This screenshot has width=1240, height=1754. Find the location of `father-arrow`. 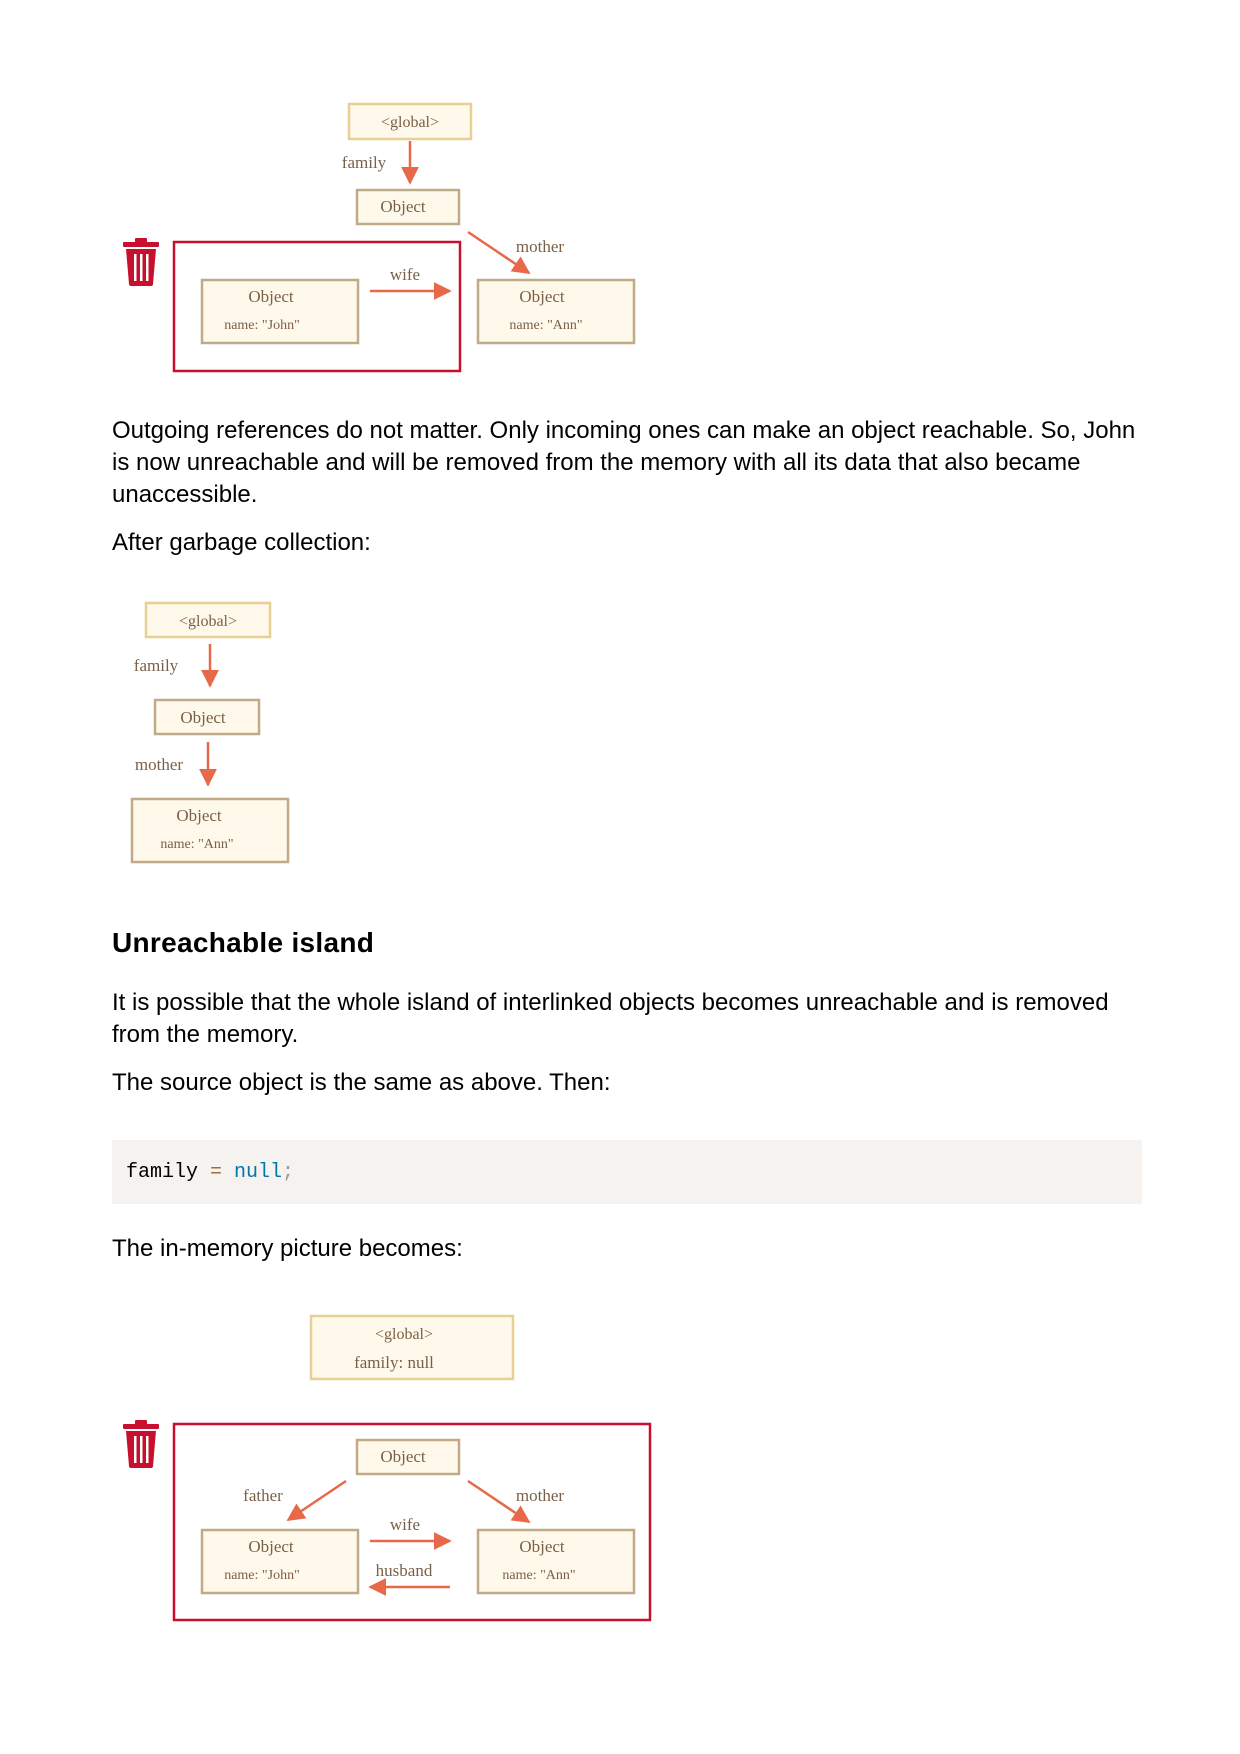

father-arrow is located at coordinates (316, 1500).